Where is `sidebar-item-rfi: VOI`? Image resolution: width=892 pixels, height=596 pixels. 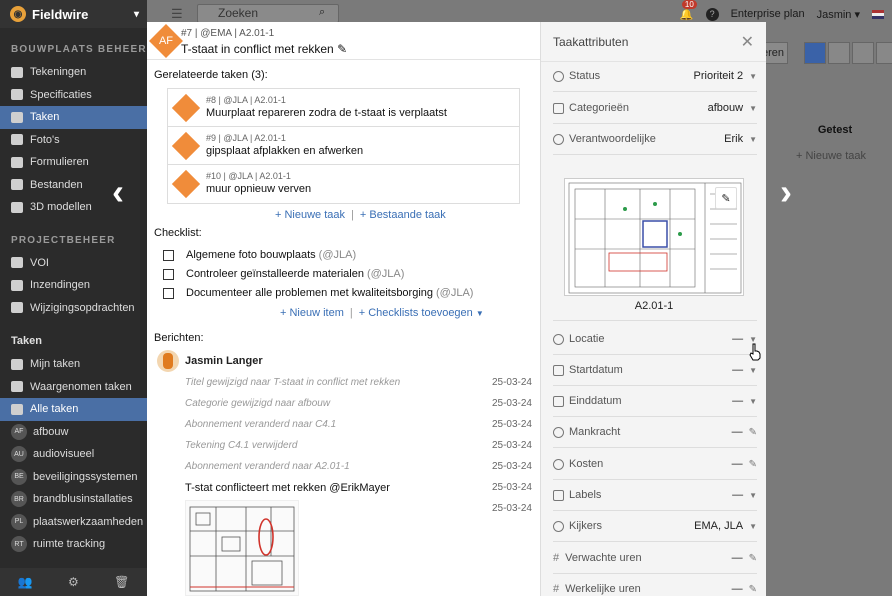 sidebar-item-rfi: VOI is located at coordinates (73, 263).